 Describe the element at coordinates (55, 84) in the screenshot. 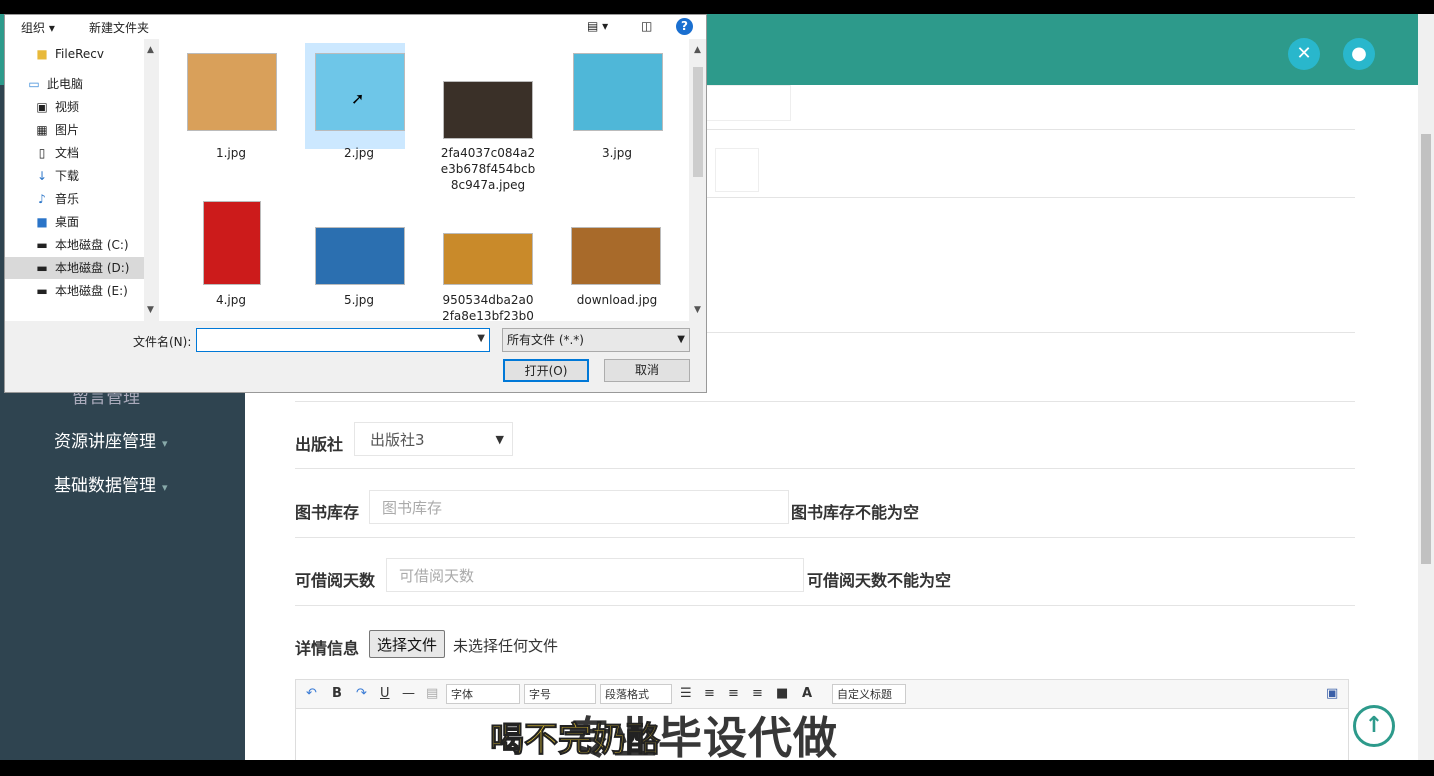

I see `tree-item-this-pc: ▭ 此电脑` at that location.